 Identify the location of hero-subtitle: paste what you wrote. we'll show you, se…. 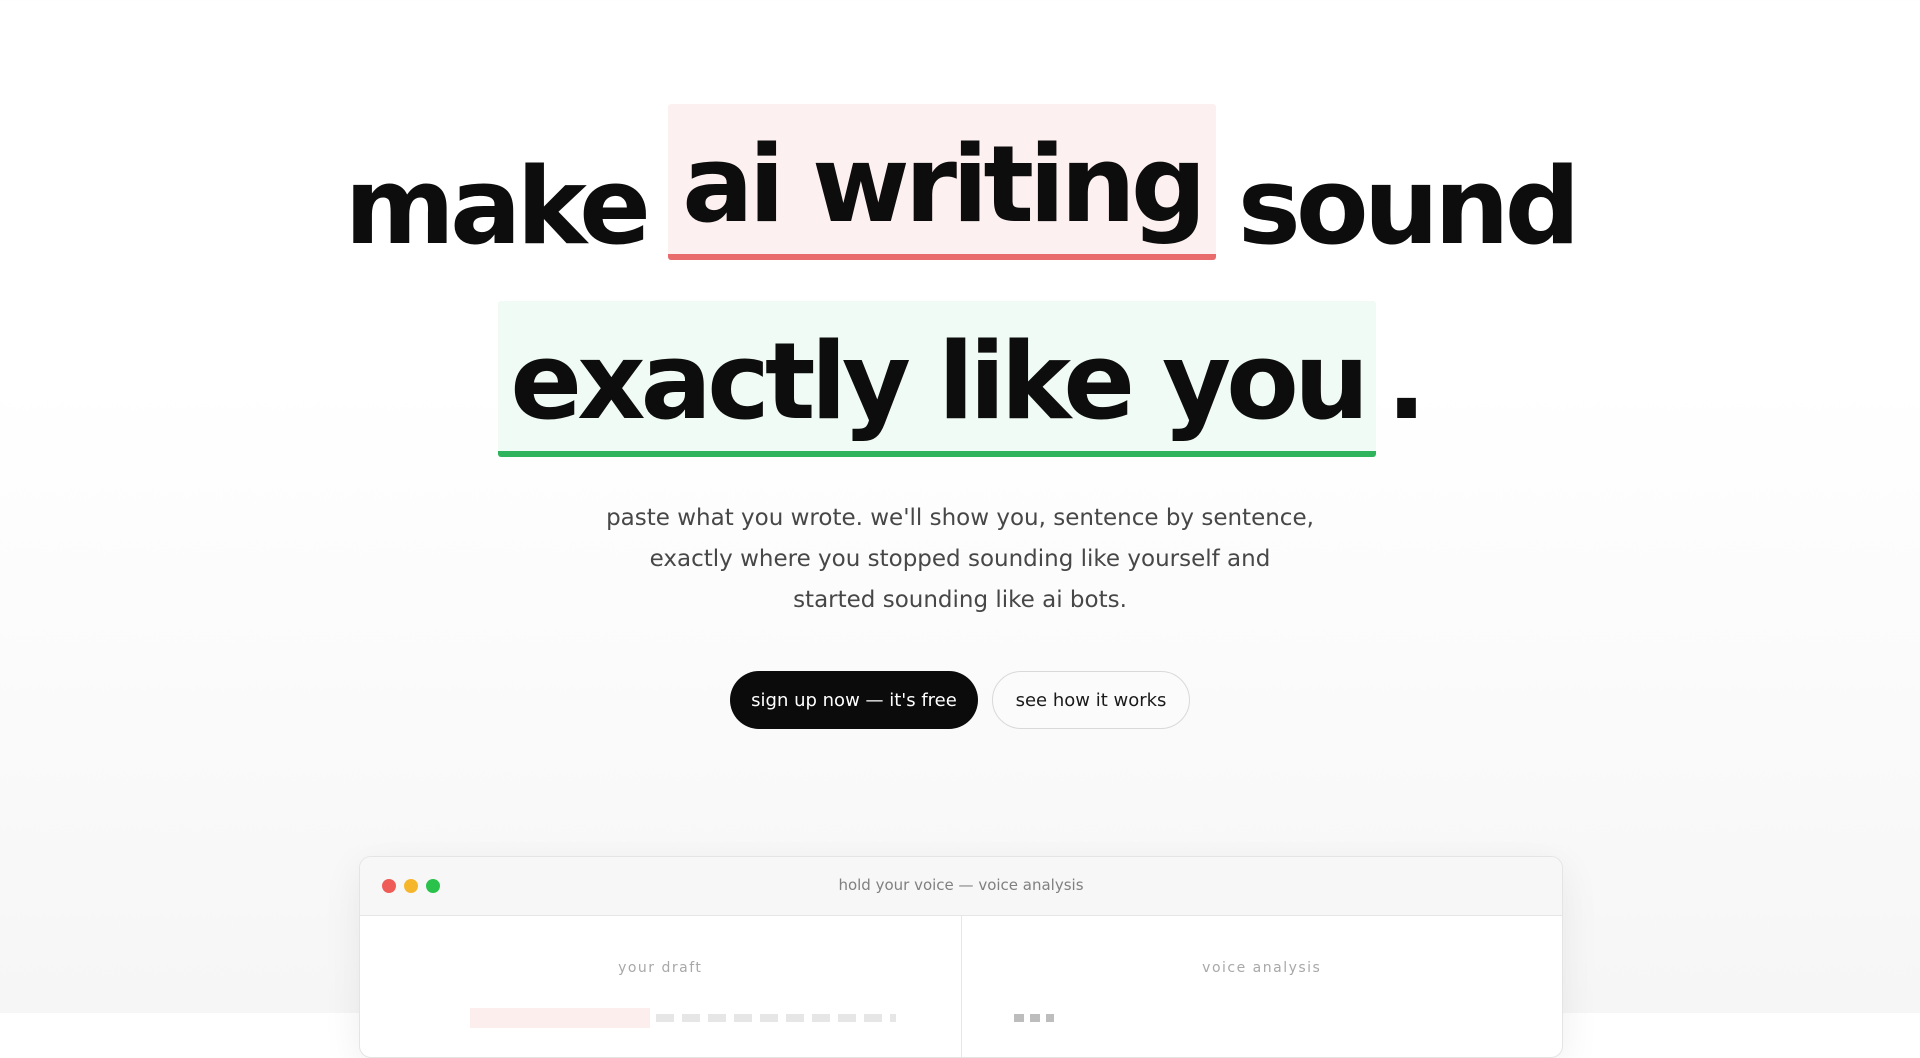
(960, 559).